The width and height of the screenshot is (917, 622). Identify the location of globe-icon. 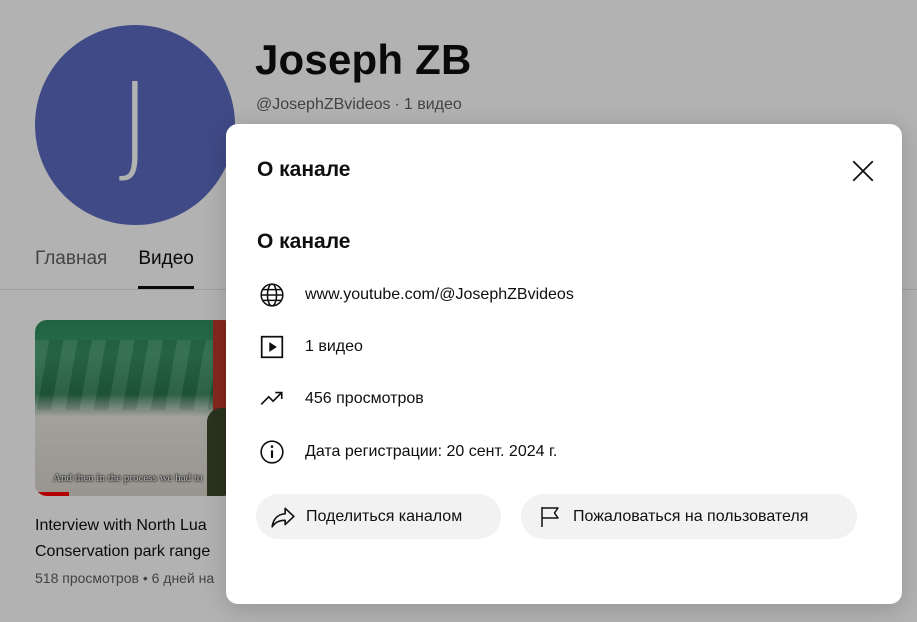
(272, 295).